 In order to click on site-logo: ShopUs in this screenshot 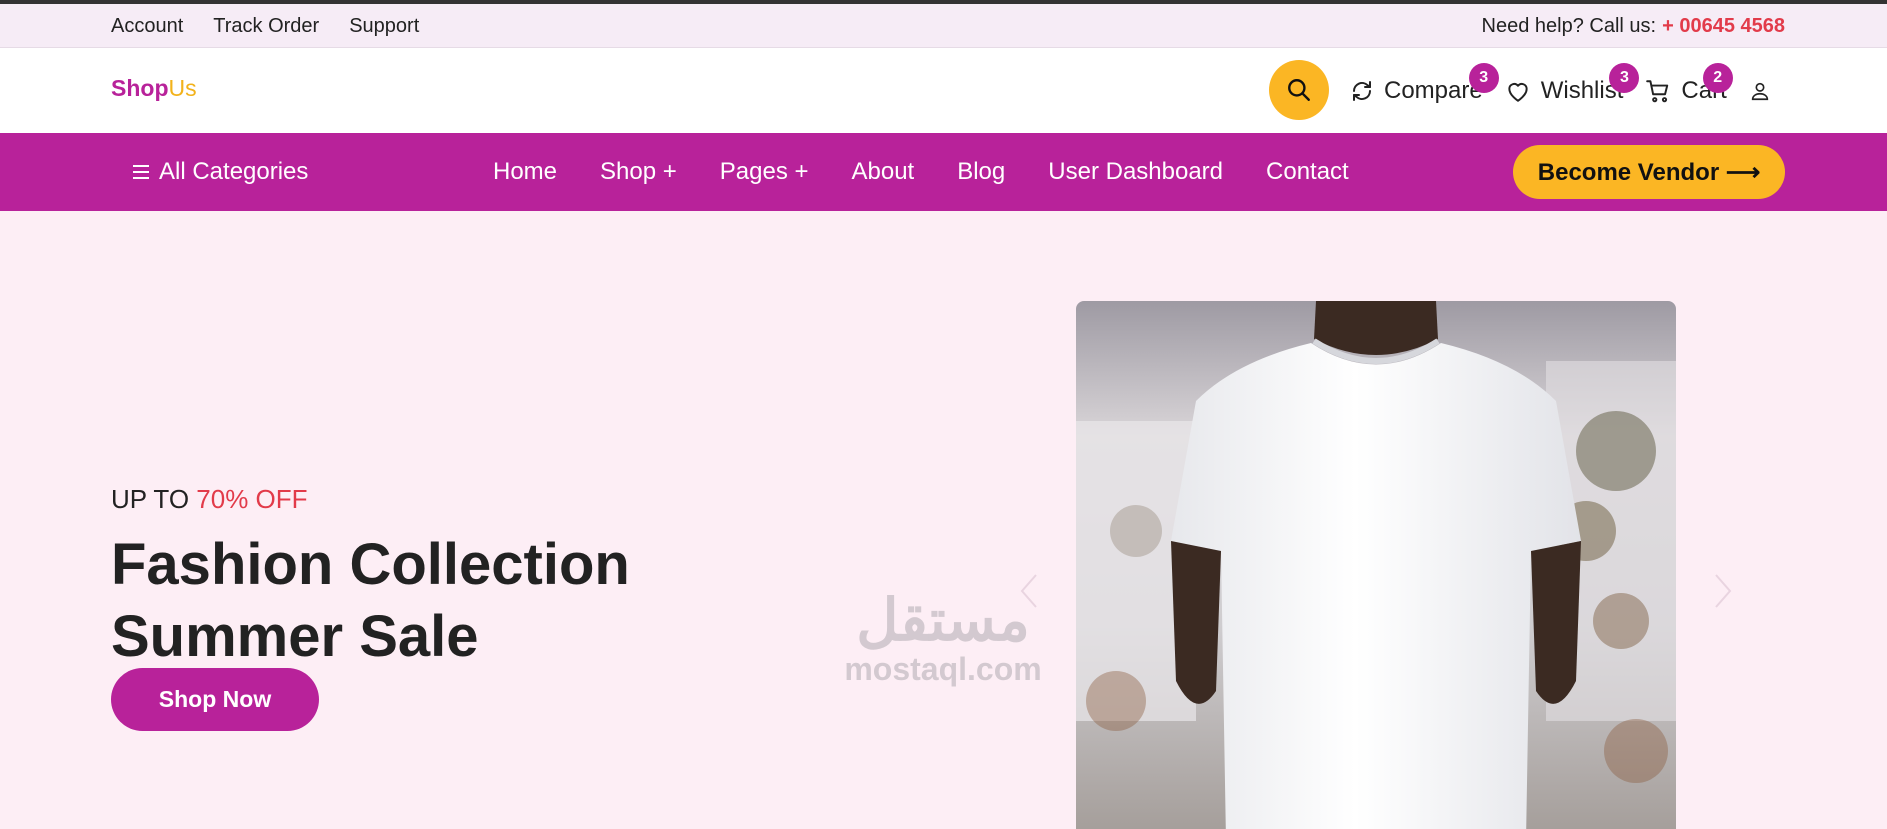, I will do `click(154, 88)`.